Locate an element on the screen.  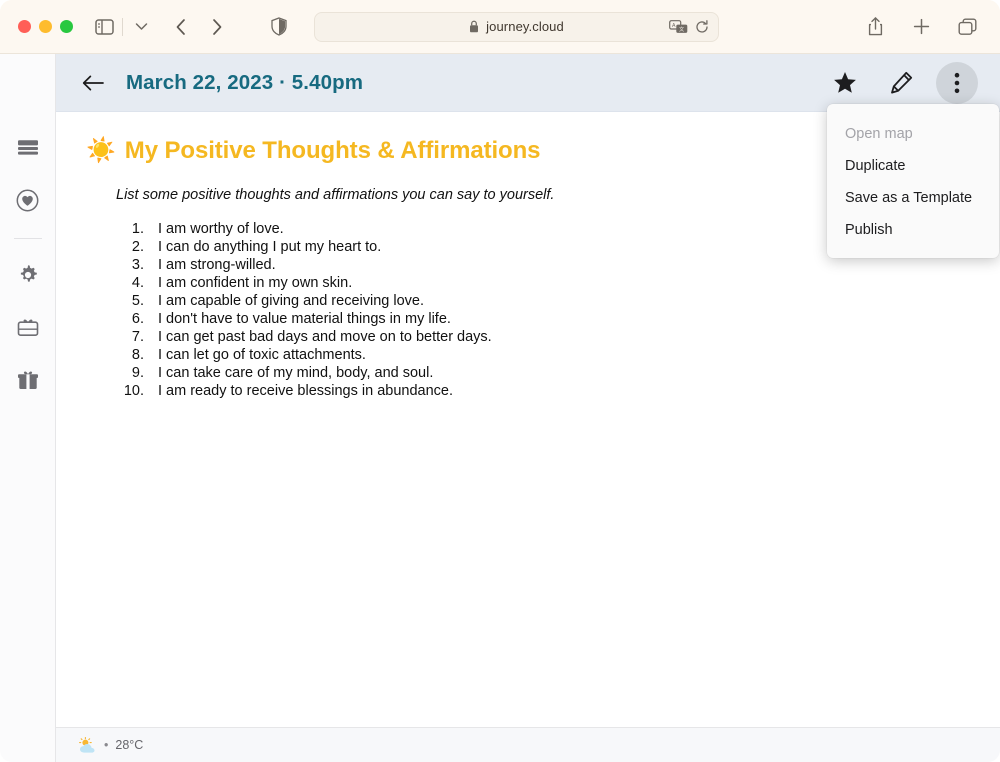
menu-item-duplicate: Duplicate is located at coordinates (913, 166).